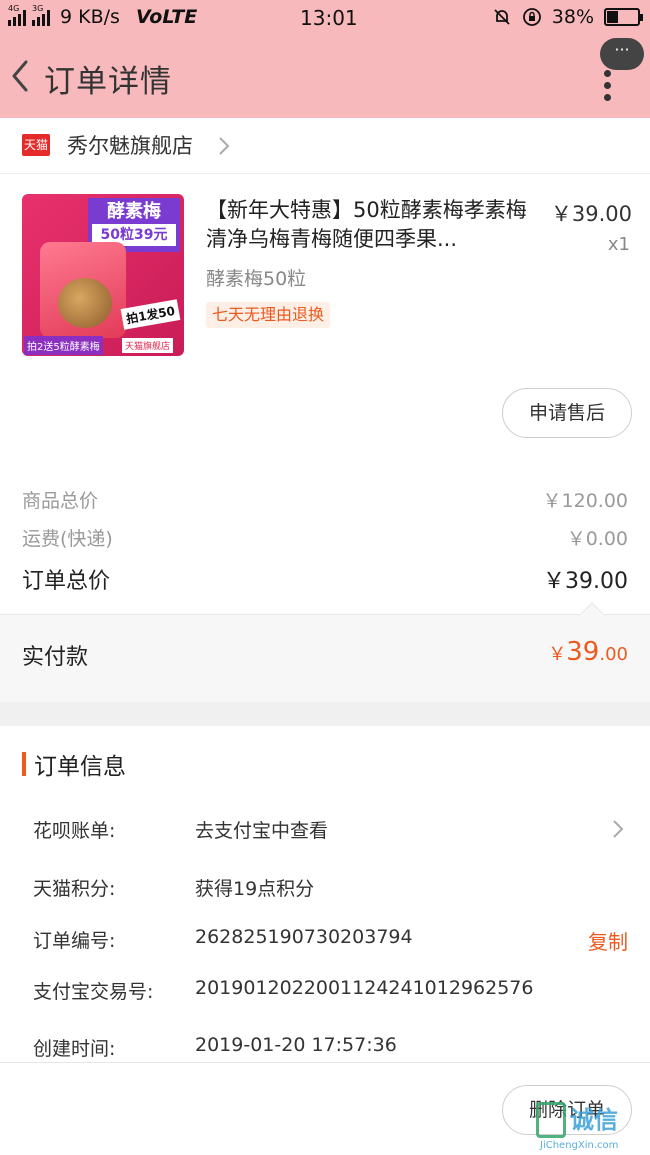 Image resolution: width=650 pixels, height=1155 pixels. Describe the element at coordinates (60, 501) in the screenshot. I see `goods-total-label: 商品总价` at that location.